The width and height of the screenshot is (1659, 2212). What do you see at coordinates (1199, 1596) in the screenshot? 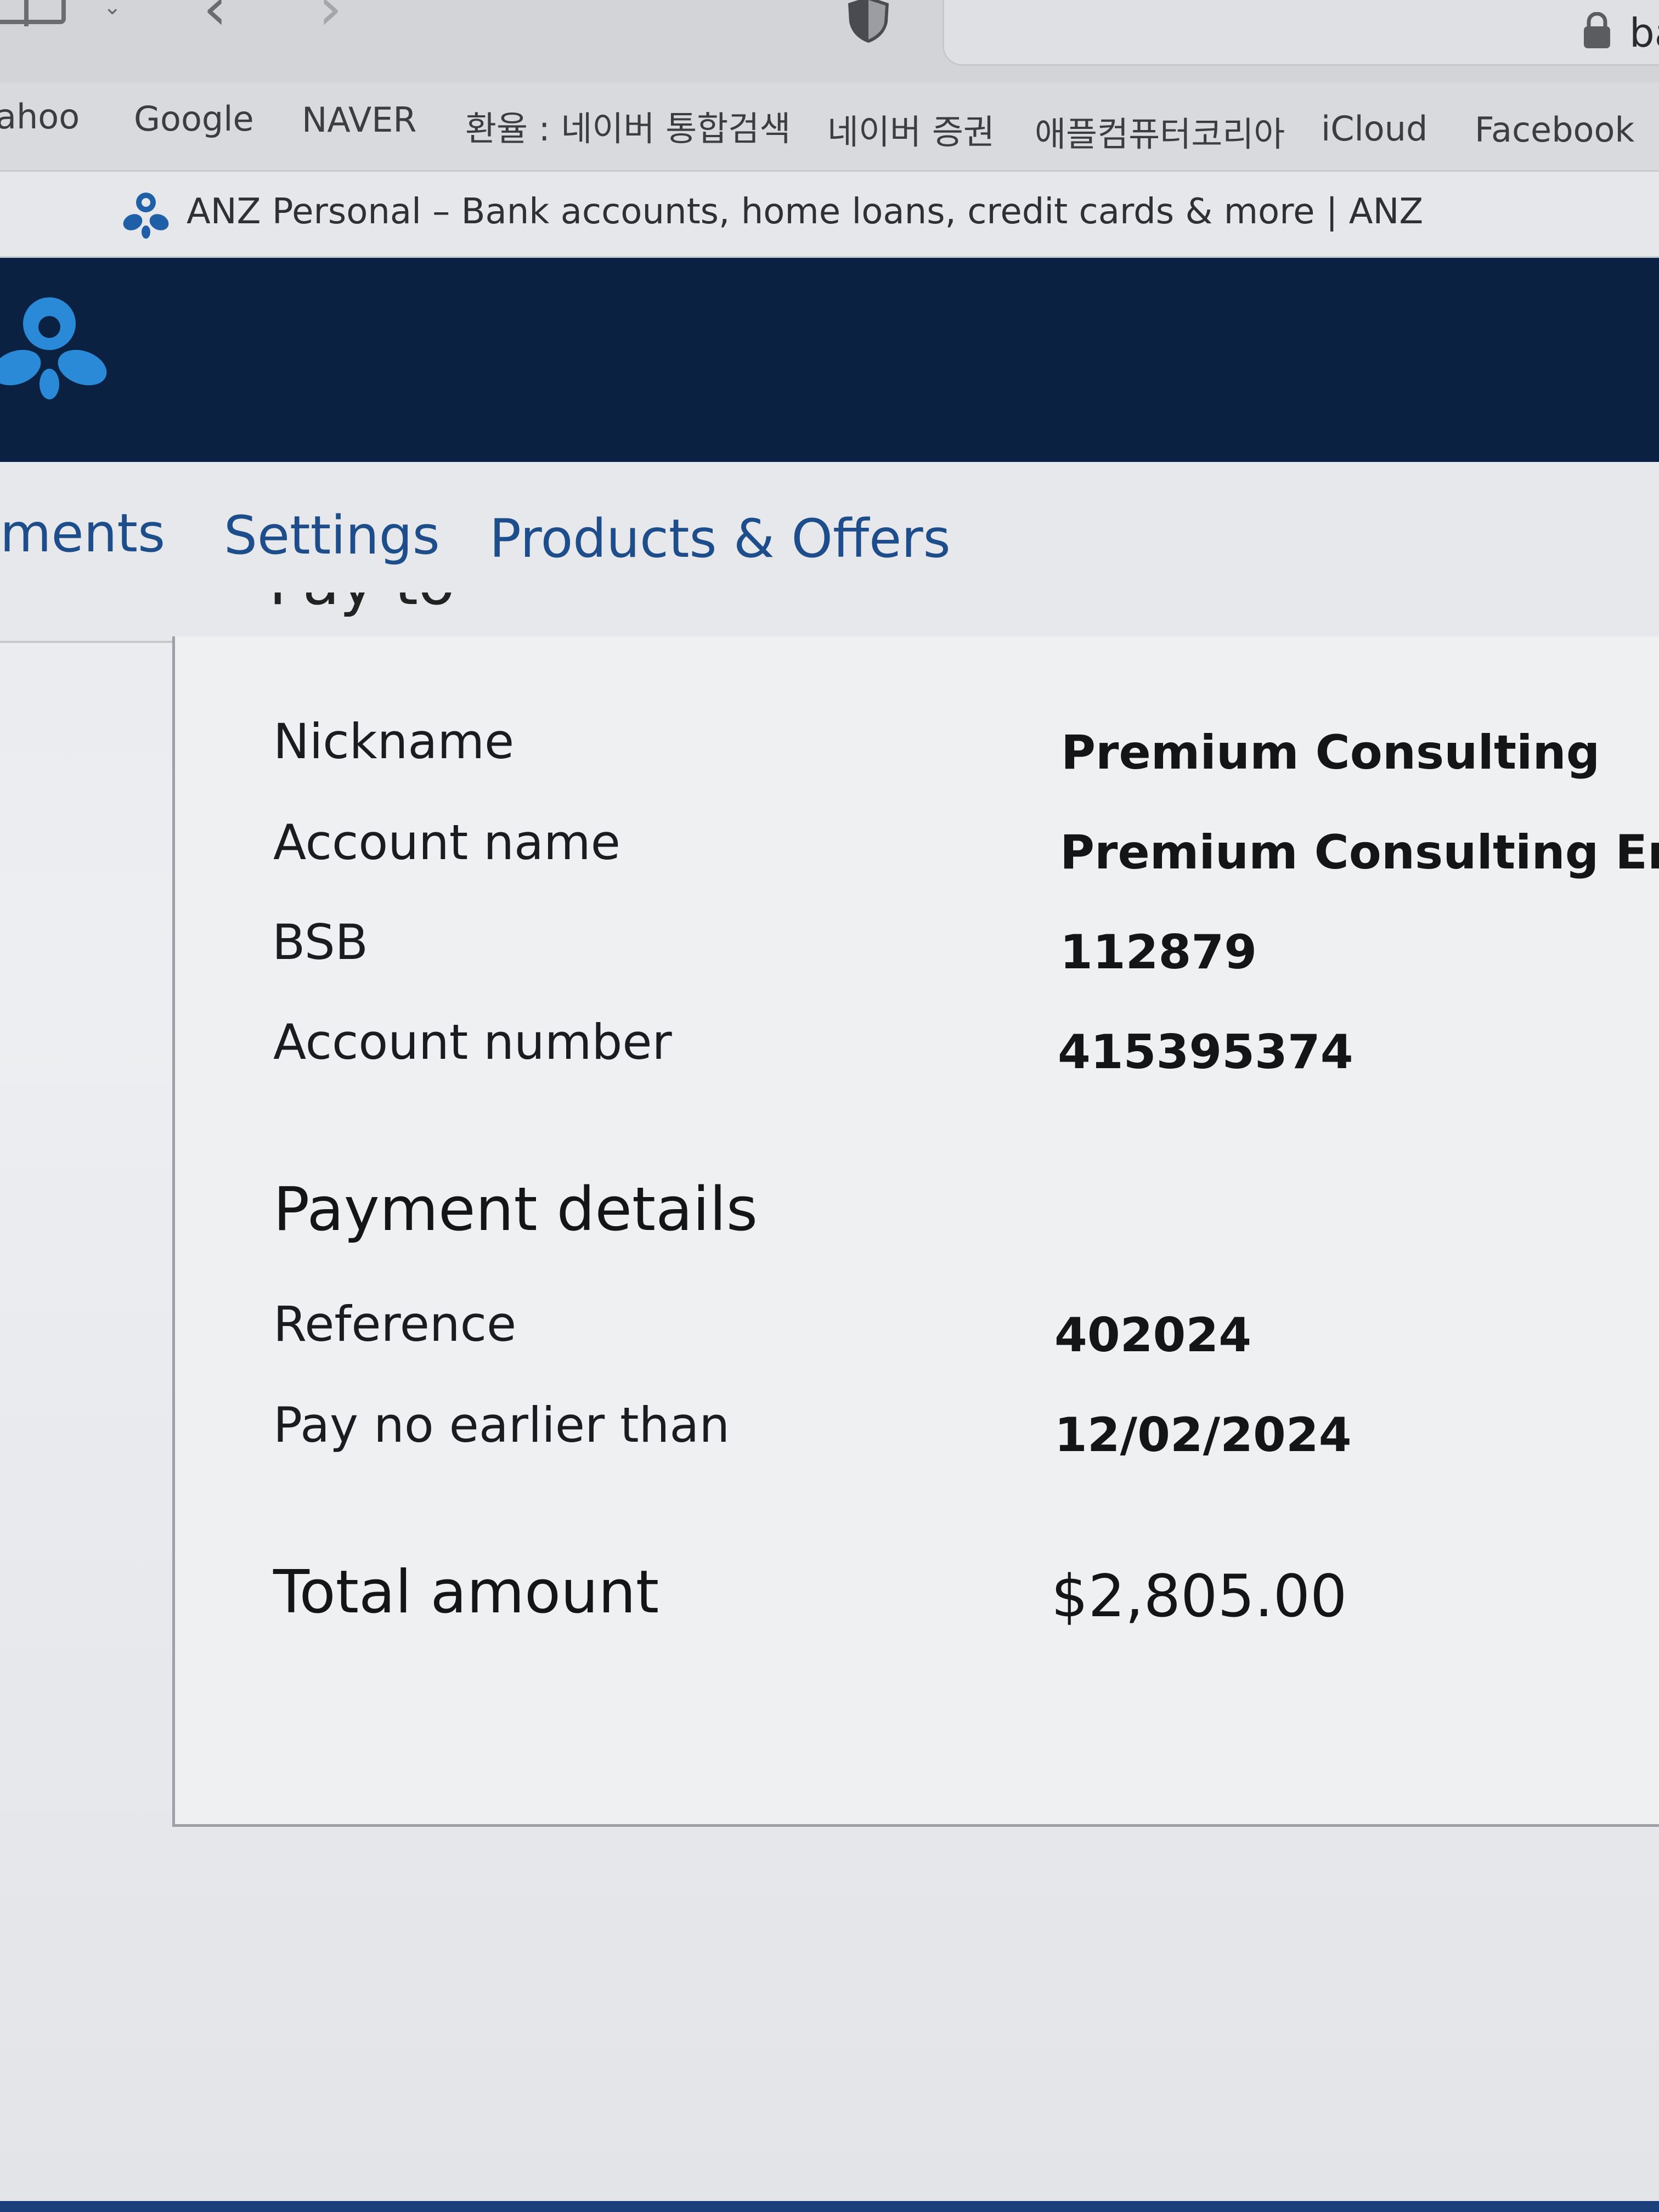
I see `total-amount-value: $2,805.00` at bounding box center [1199, 1596].